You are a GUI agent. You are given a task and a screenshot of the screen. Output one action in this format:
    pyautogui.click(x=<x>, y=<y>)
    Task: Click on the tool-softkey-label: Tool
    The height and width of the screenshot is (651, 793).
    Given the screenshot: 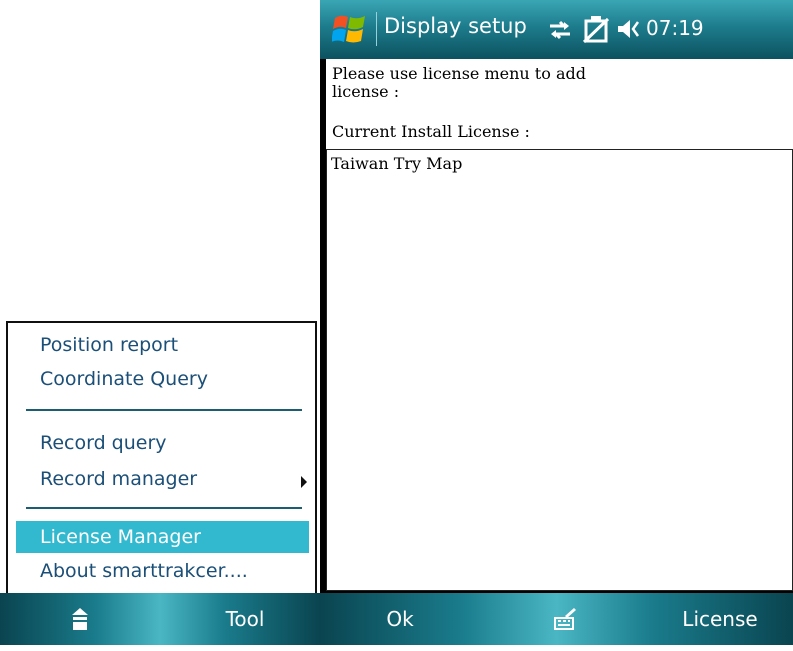 What is the action you would take?
    pyautogui.click(x=245, y=619)
    